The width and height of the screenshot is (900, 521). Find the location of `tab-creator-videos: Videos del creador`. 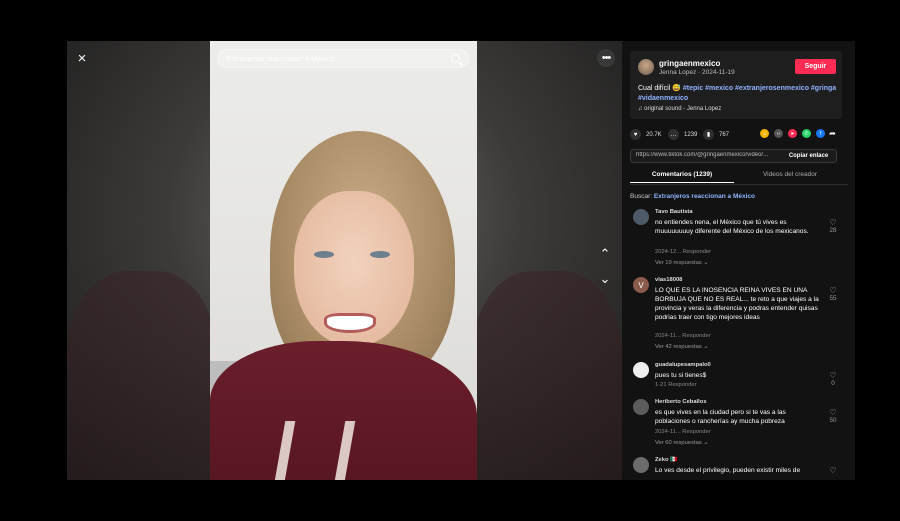

tab-creator-videos: Videos del creador is located at coordinates (790, 174).